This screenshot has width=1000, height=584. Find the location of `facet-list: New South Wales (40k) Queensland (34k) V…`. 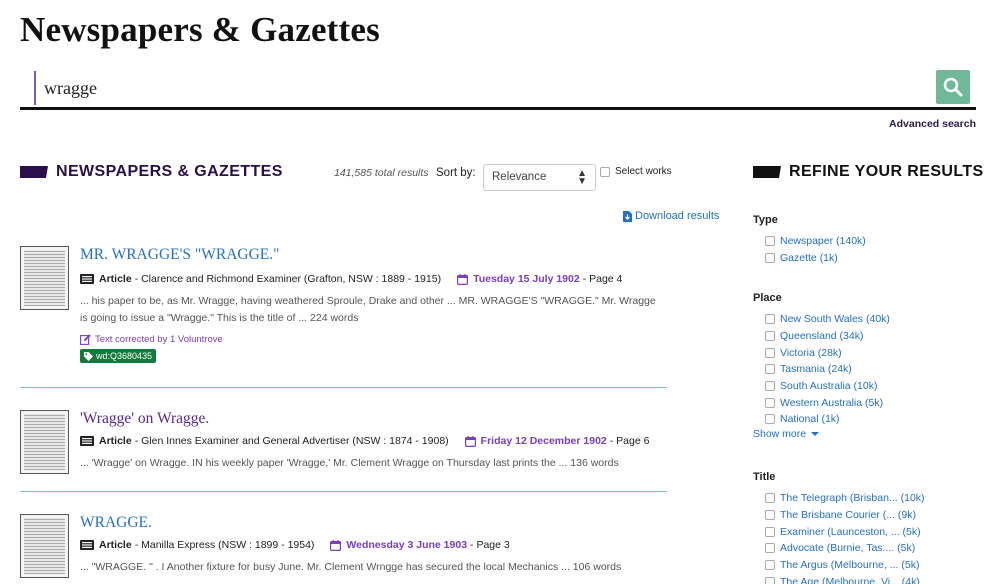

facet-list: New South Wales (40k) Queensland (34k) V… is located at coordinates (868, 367).